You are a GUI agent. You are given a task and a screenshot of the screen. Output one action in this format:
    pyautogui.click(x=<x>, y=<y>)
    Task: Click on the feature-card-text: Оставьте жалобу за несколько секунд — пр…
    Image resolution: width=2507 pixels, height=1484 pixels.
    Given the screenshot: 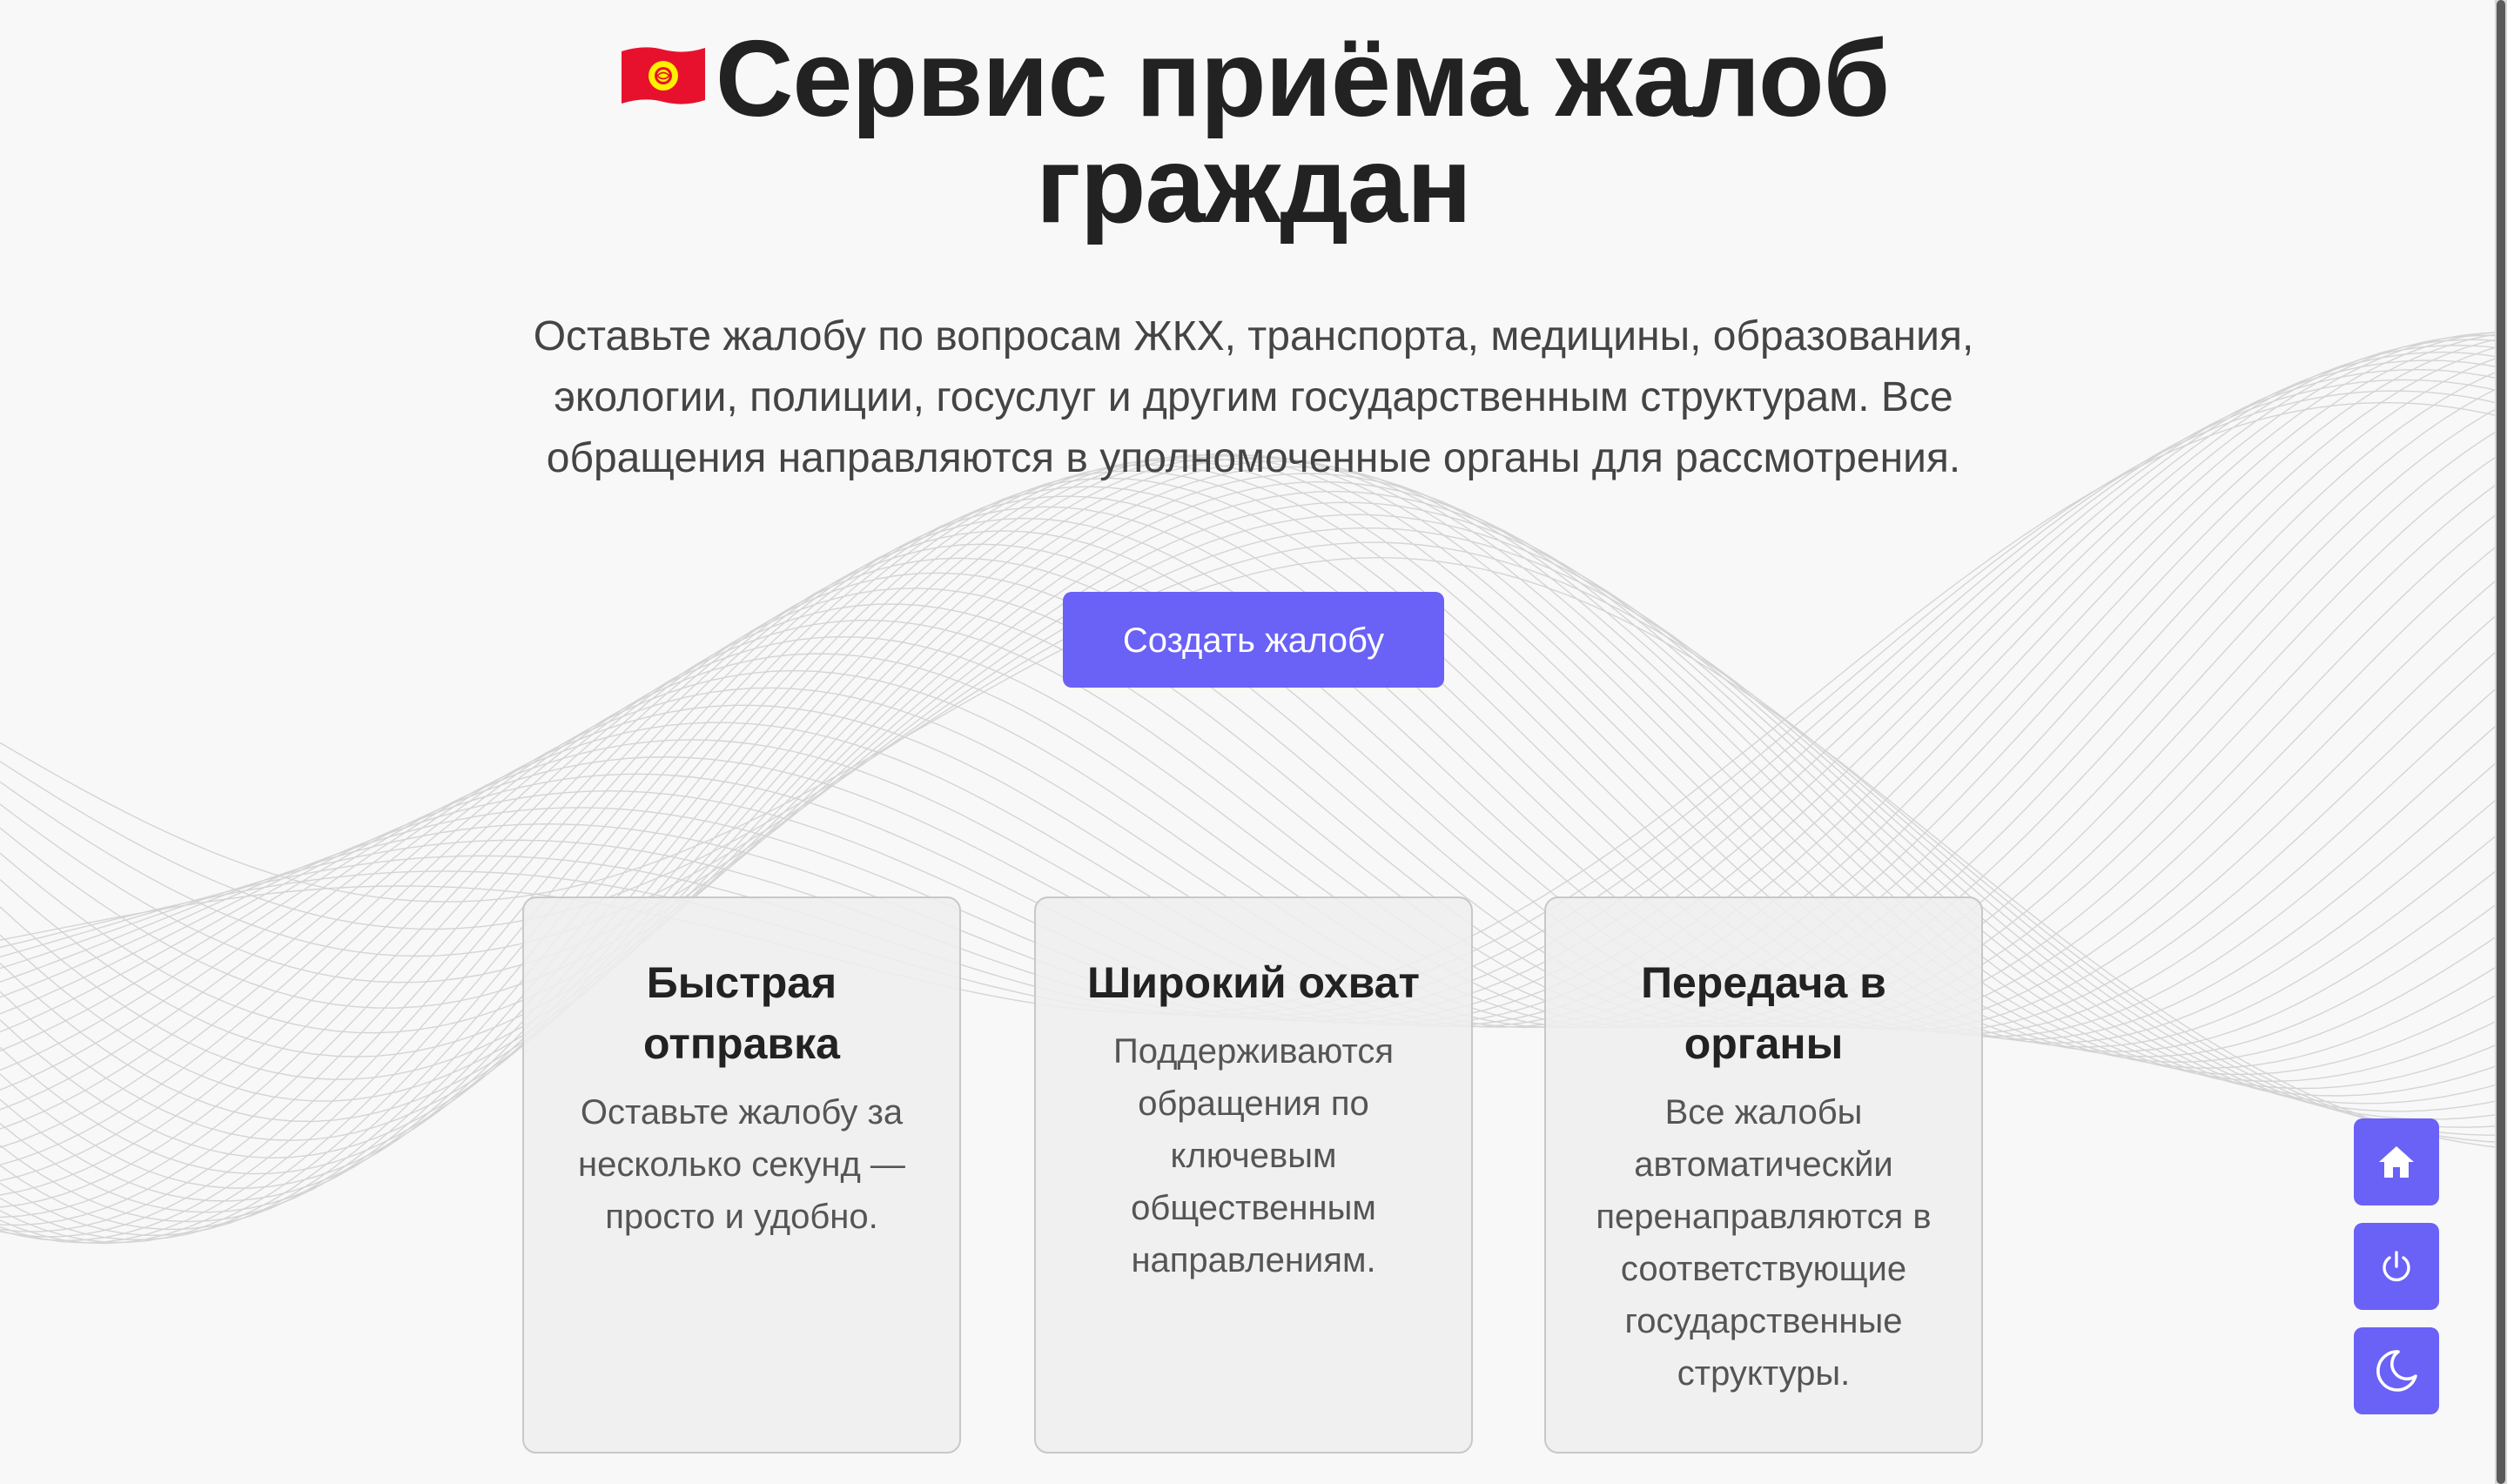 What is the action you would take?
    pyautogui.click(x=741, y=1164)
    